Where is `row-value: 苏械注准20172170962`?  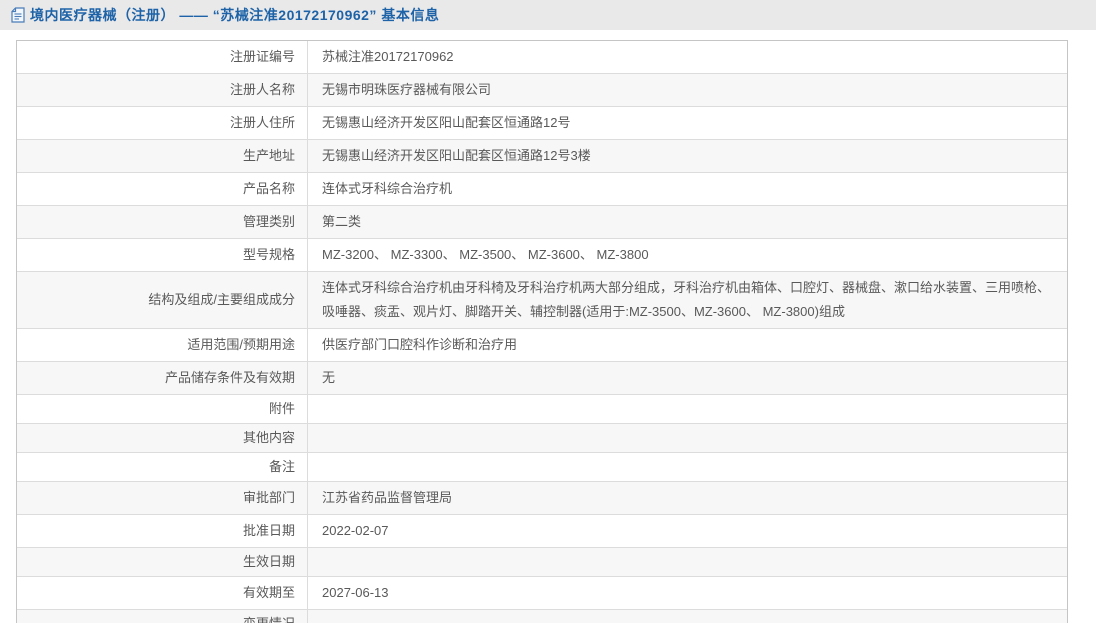
row-value: 苏械注准20172170962 is located at coordinates (388, 56).